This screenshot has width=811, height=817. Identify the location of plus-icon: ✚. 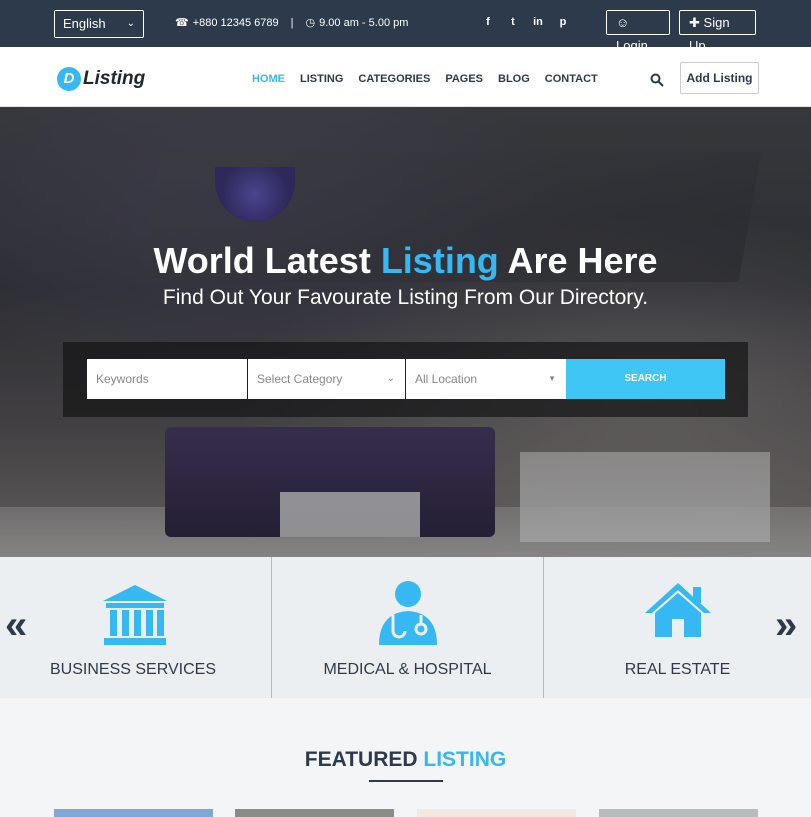
(694, 22).